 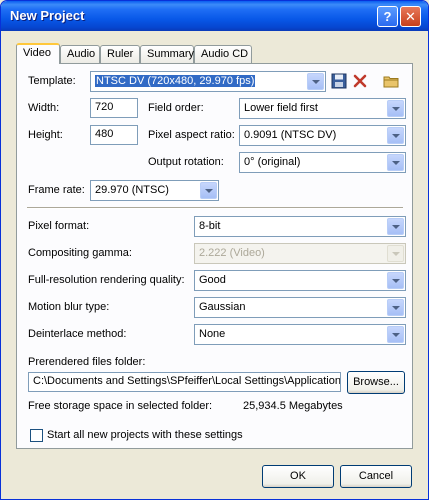 What do you see at coordinates (186, 162) in the screenshot?
I see `output-rotation-label: Output rotation:` at bounding box center [186, 162].